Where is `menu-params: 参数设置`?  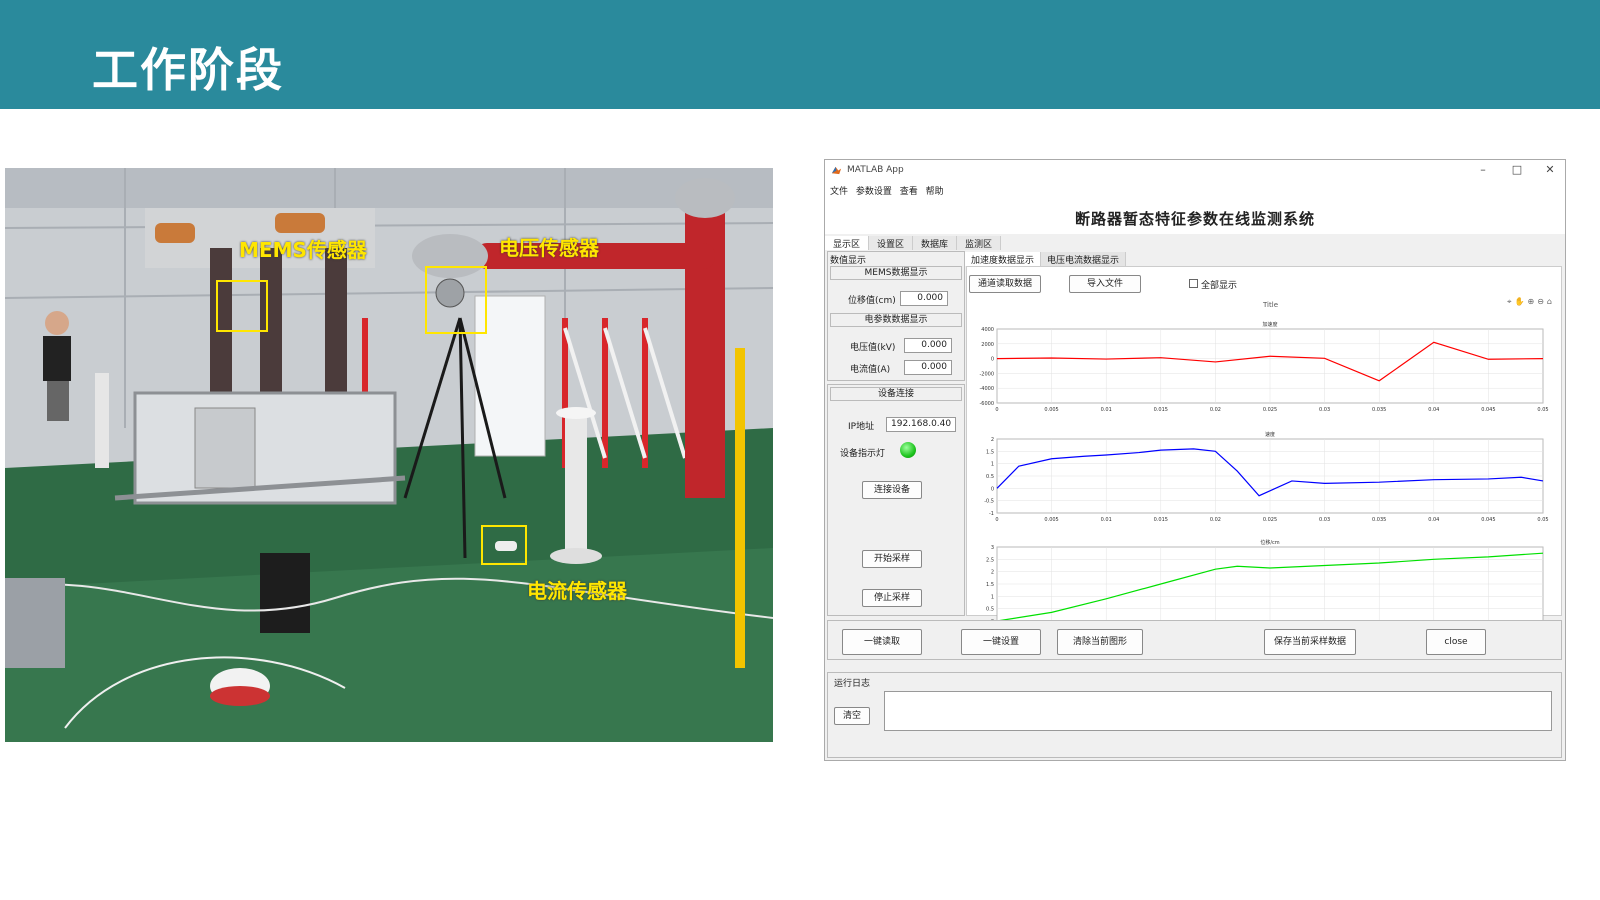
menu-params: 参数设置 is located at coordinates (874, 189).